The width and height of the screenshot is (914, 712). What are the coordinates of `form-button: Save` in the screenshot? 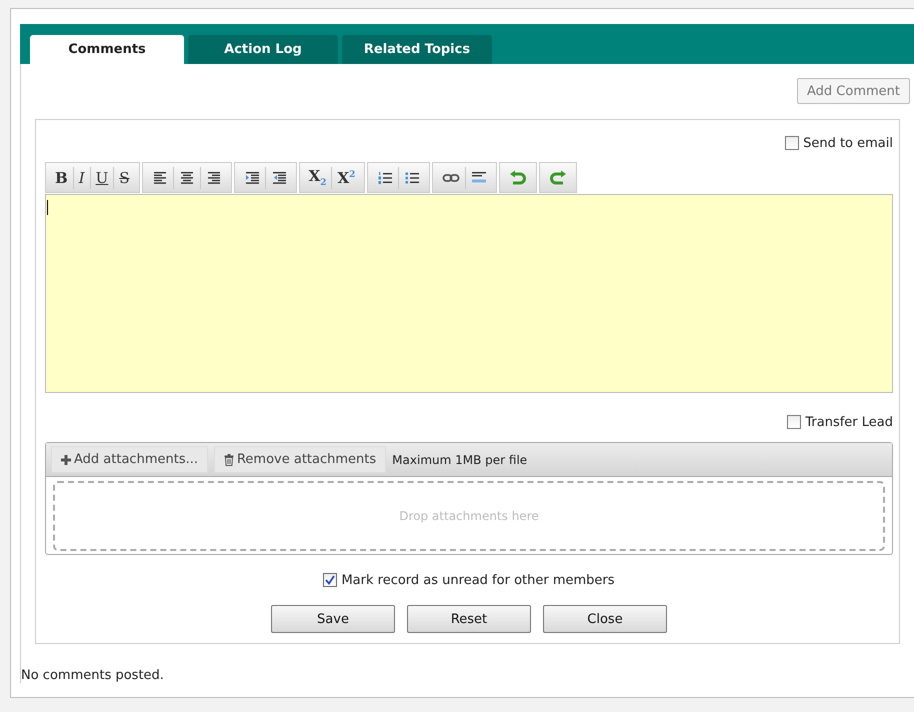 It's located at (333, 619).